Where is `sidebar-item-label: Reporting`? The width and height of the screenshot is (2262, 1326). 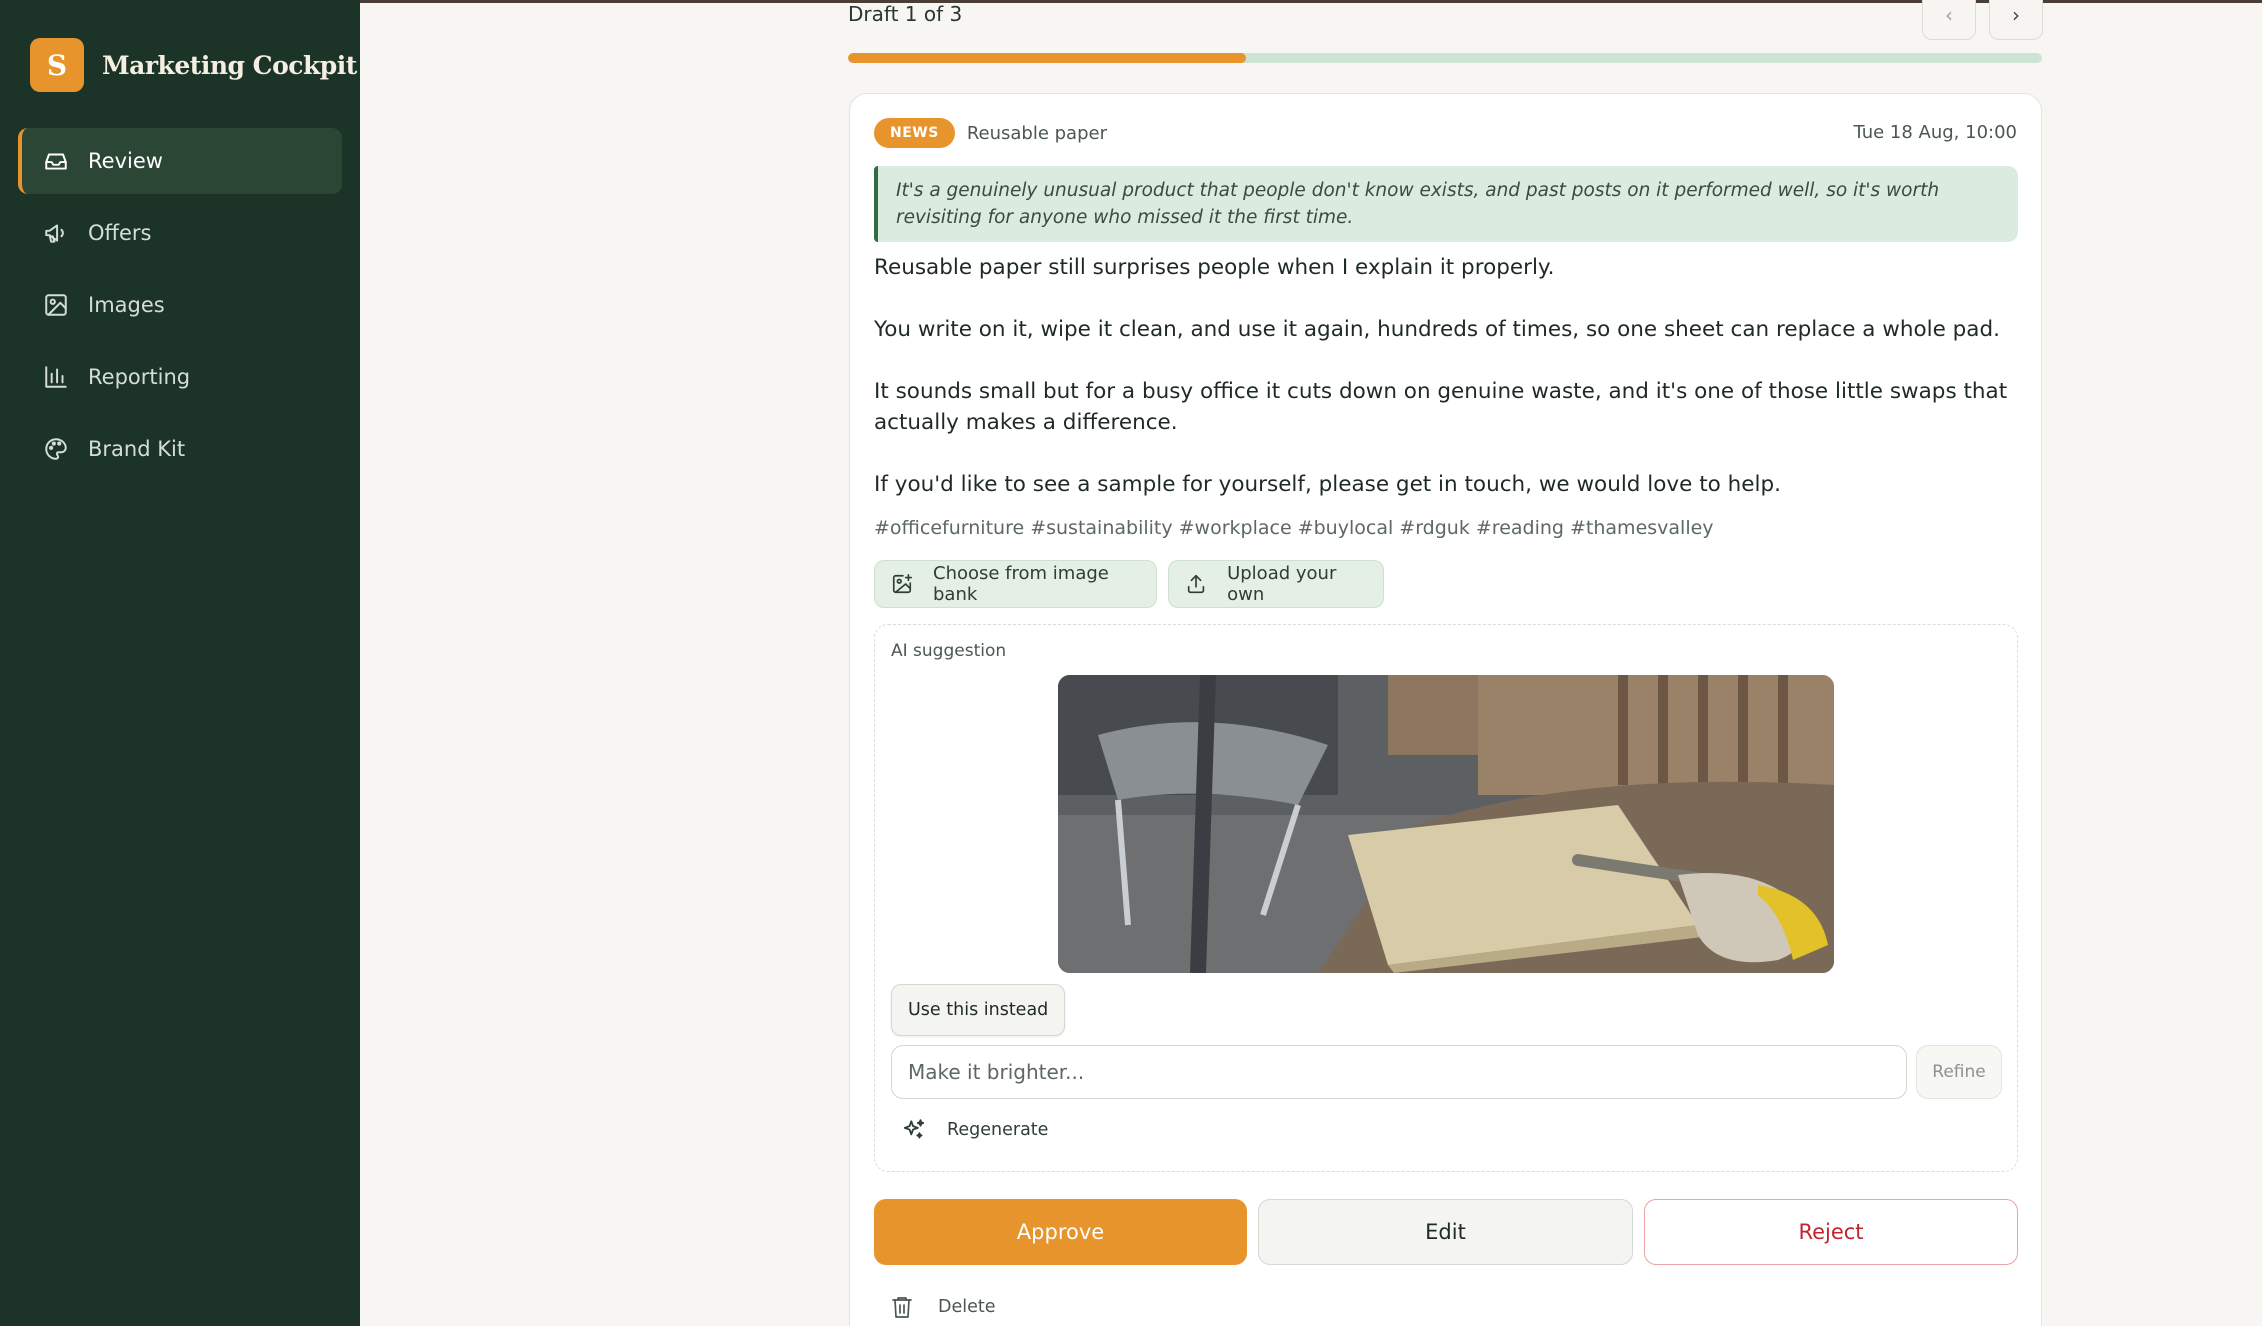
sidebar-item-label: Reporting is located at coordinates (139, 377).